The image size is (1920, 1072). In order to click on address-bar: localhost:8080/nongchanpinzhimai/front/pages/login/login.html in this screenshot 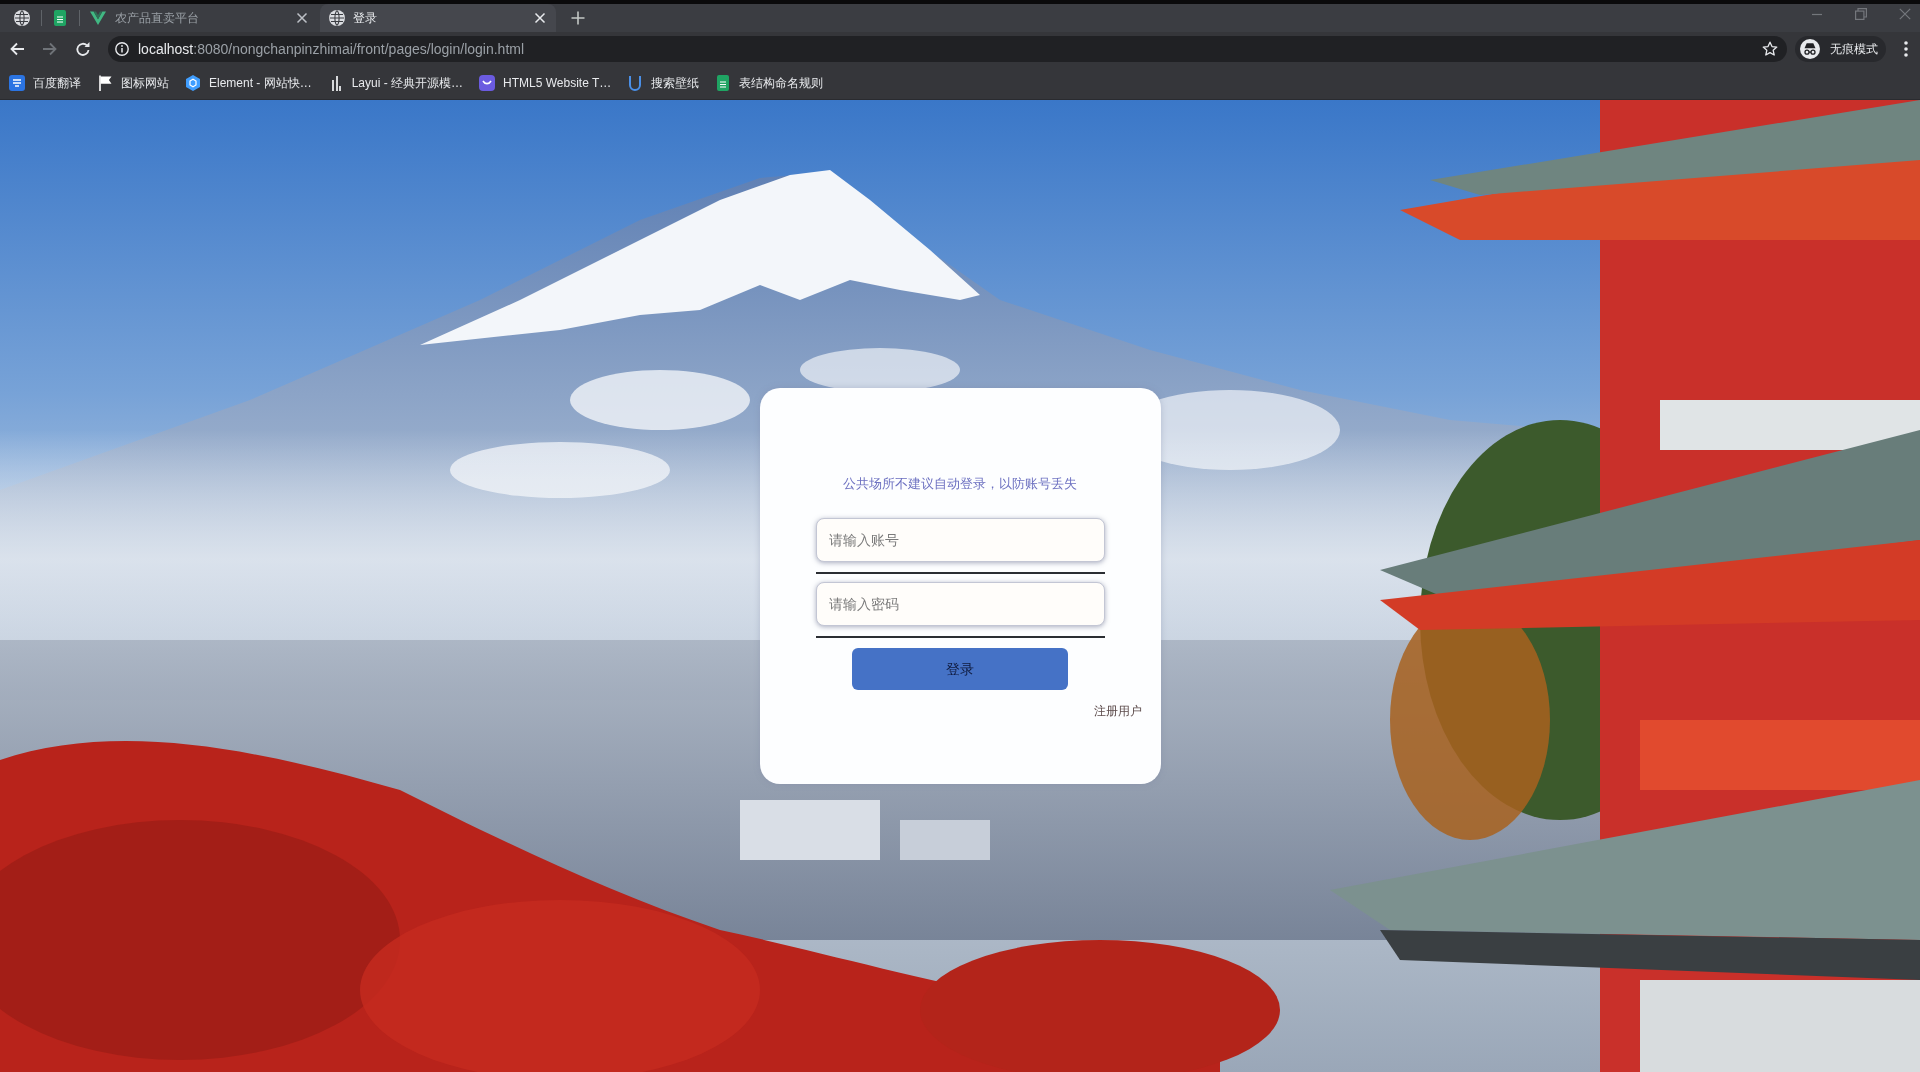, I will do `click(947, 49)`.